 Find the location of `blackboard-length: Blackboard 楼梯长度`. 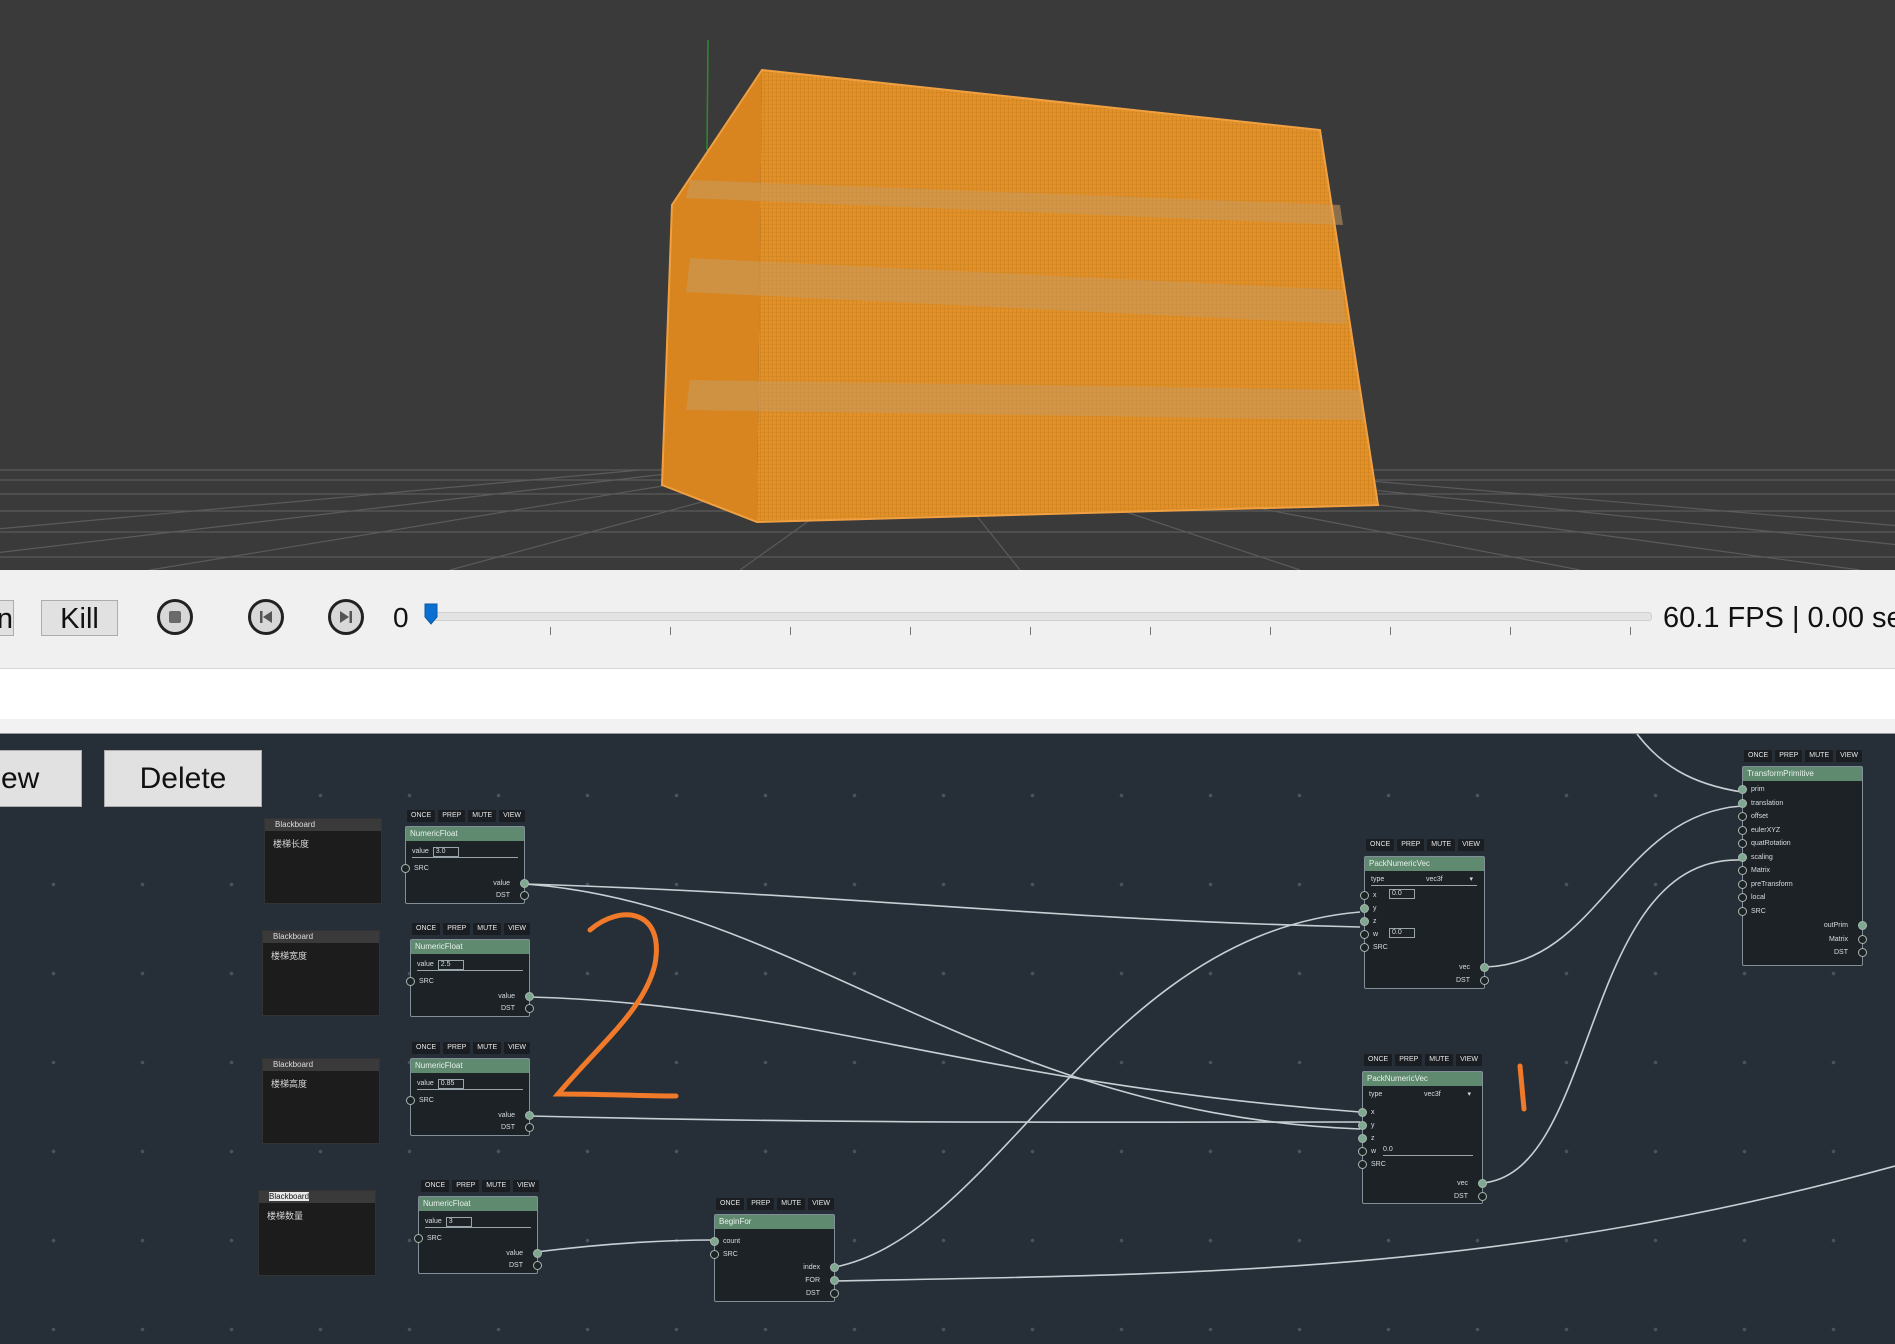

blackboard-length: Blackboard 楼梯长度 is located at coordinates (323, 861).